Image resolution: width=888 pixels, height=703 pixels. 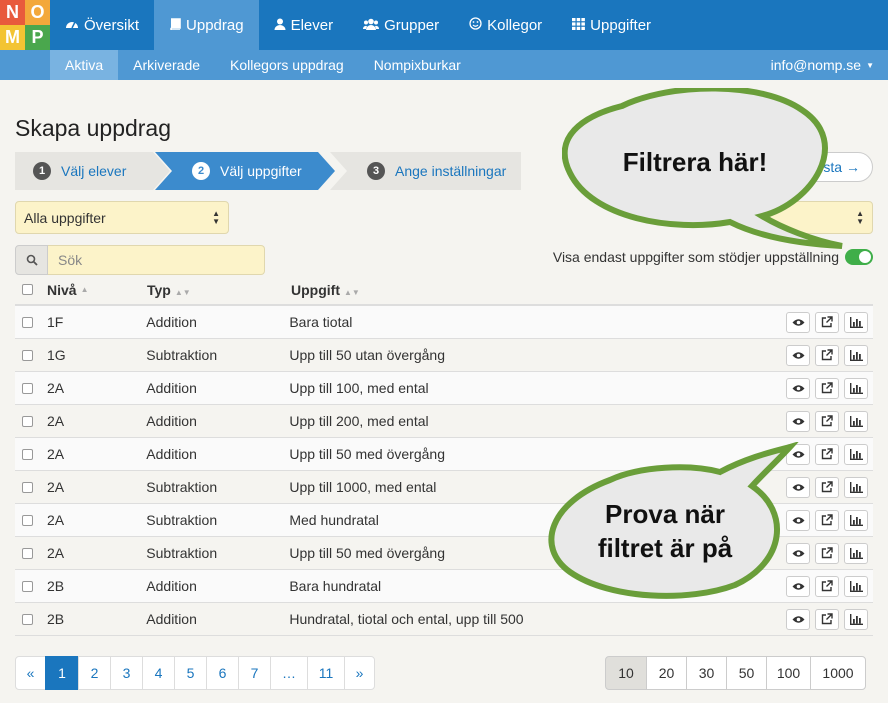 I want to click on page-link: 5, so click(x=190, y=673).